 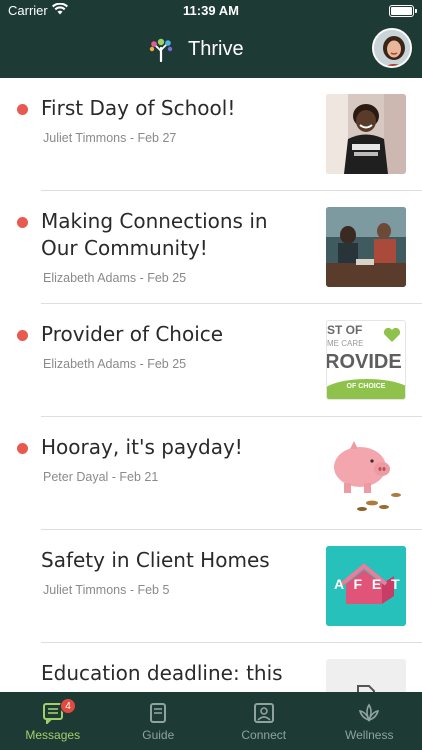 What do you see at coordinates (162, 673) in the screenshot?
I see `item-title: Education deadline: this` at bounding box center [162, 673].